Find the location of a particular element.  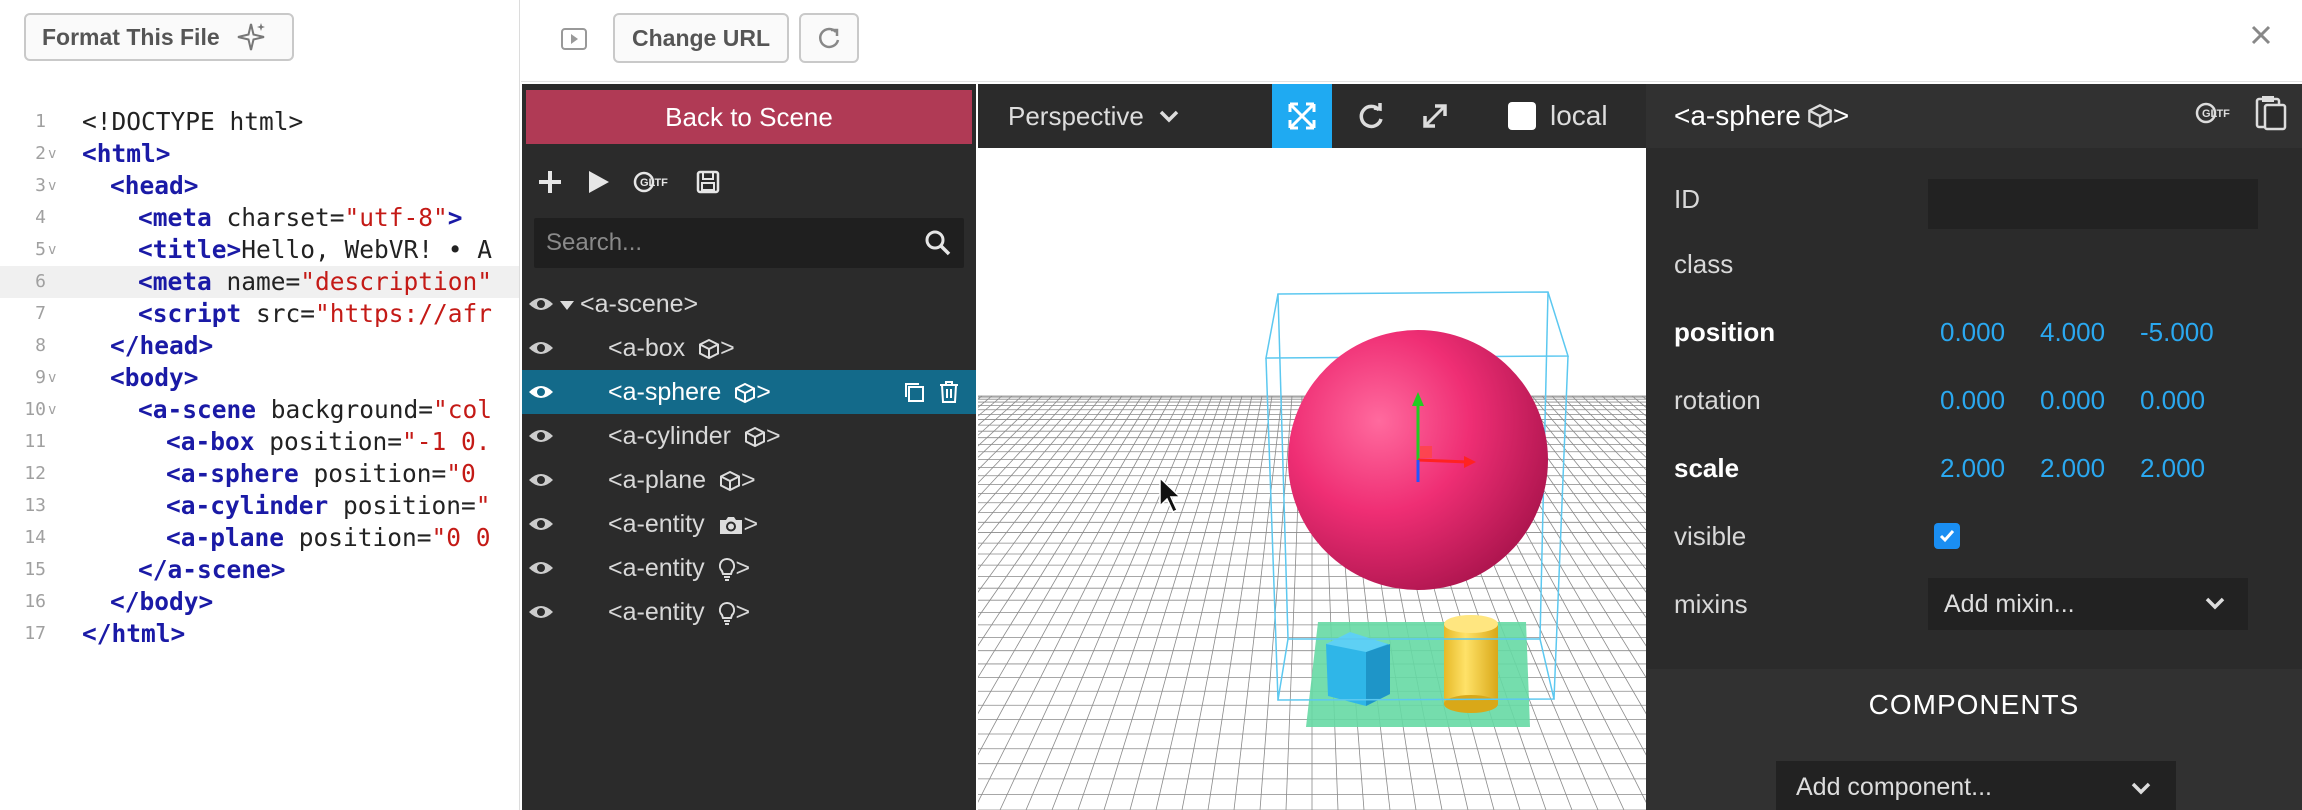

code-line: 10 v <a-scene background="col is located at coordinates (259, 410).